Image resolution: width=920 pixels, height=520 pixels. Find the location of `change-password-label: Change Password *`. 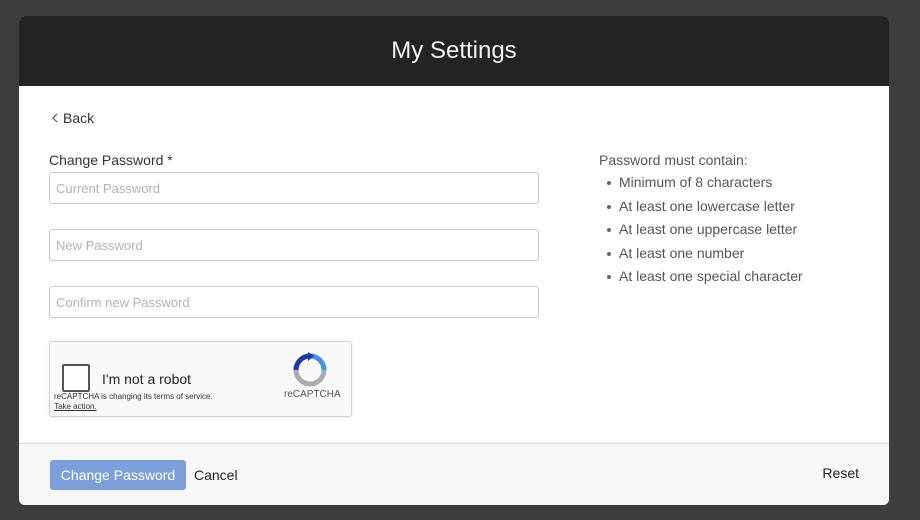

change-password-label: Change Password * is located at coordinates (111, 160).